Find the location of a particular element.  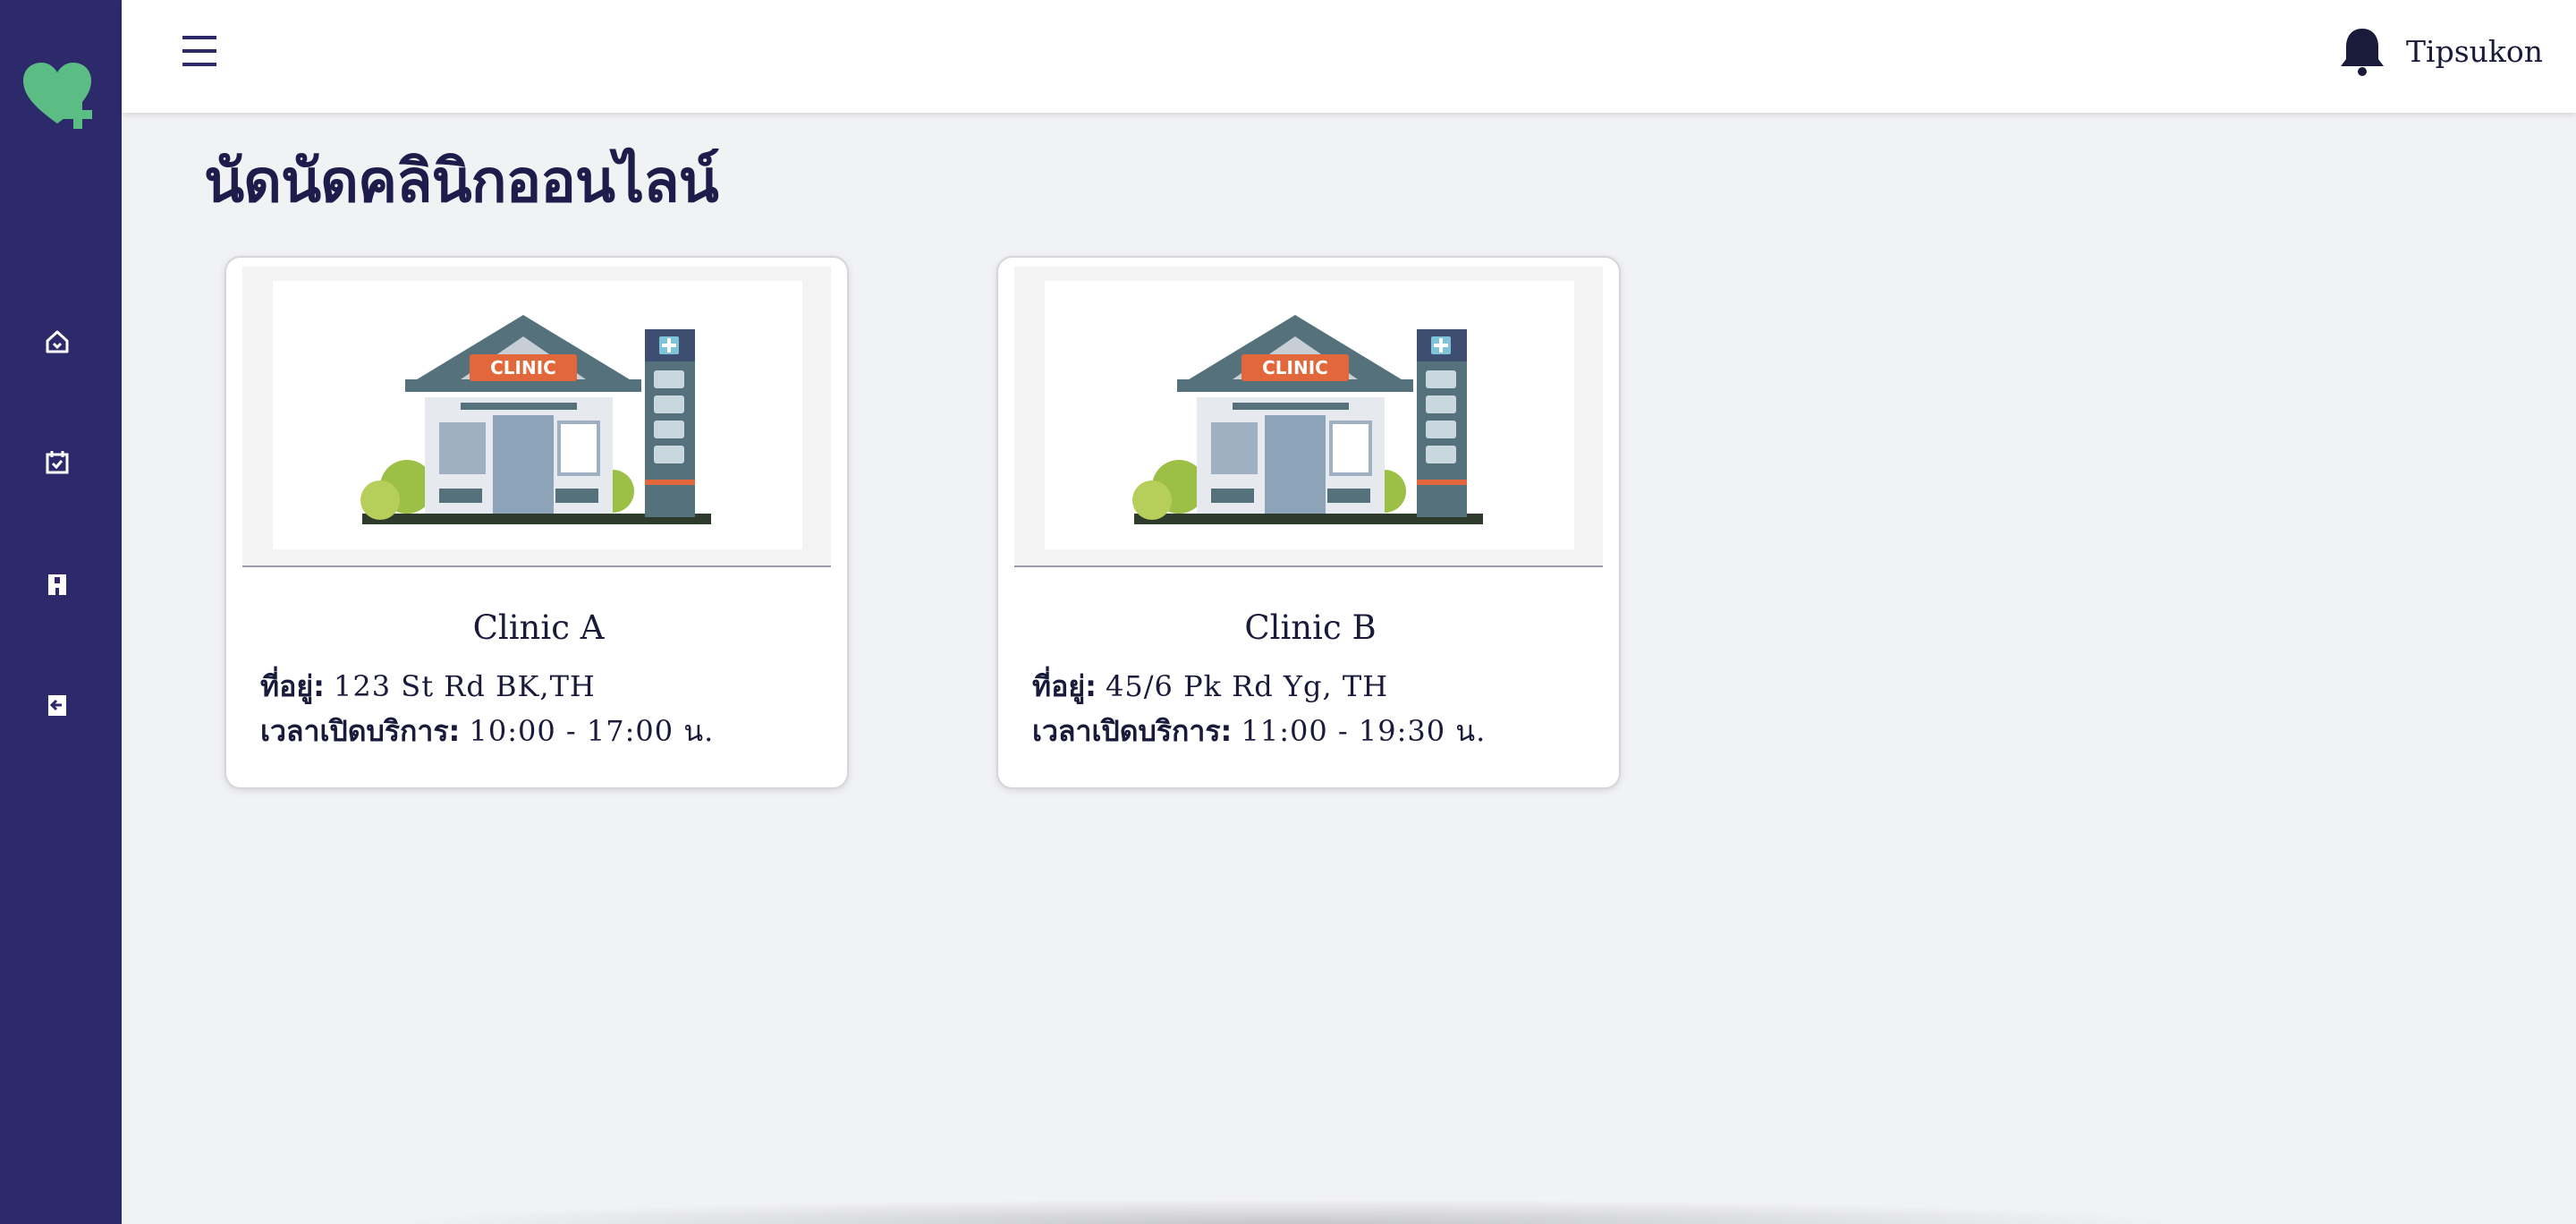

home-icon is located at coordinates (57, 341).